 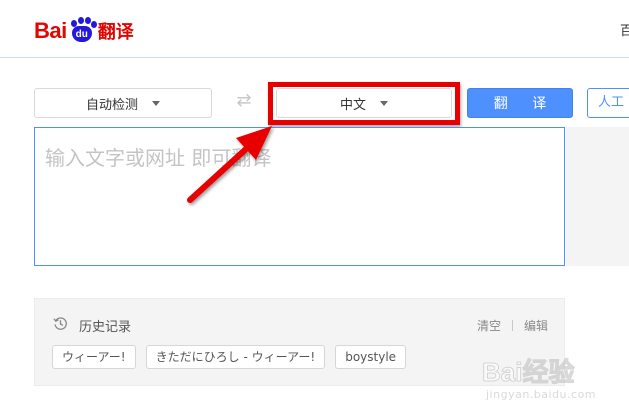 What do you see at coordinates (94, 357) in the screenshot?
I see `history-item: ウィーアー!` at bounding box center [94, 357].